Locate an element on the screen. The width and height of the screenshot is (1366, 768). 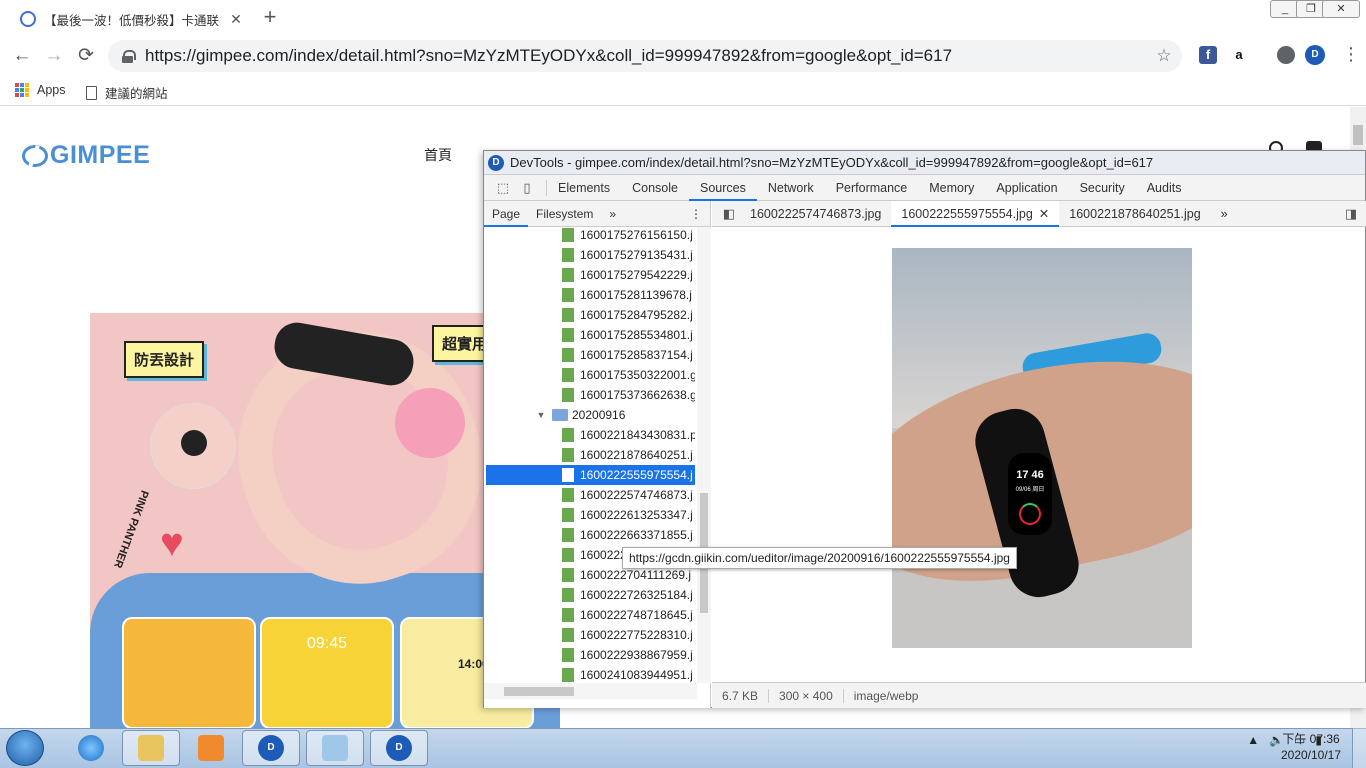
file-tree-item: 1600222726325184.j is located at coordinates (590, 595).